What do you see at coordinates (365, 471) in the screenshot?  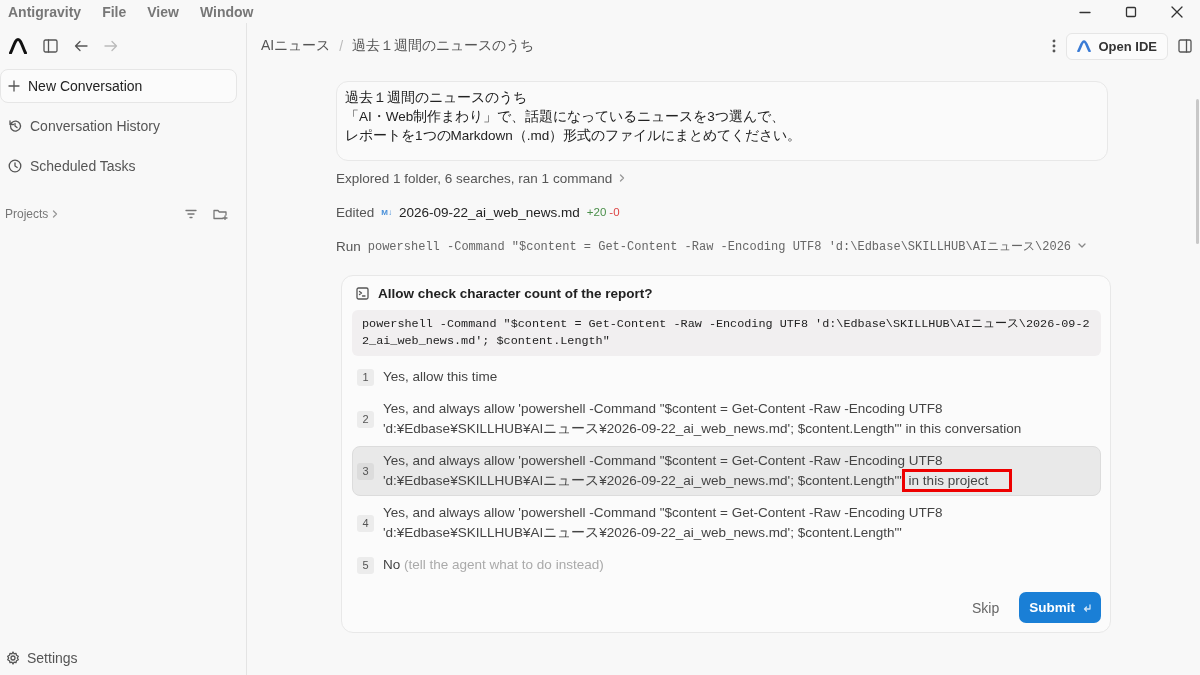 I see `option-number: 3` at bounding box center [365, 471].